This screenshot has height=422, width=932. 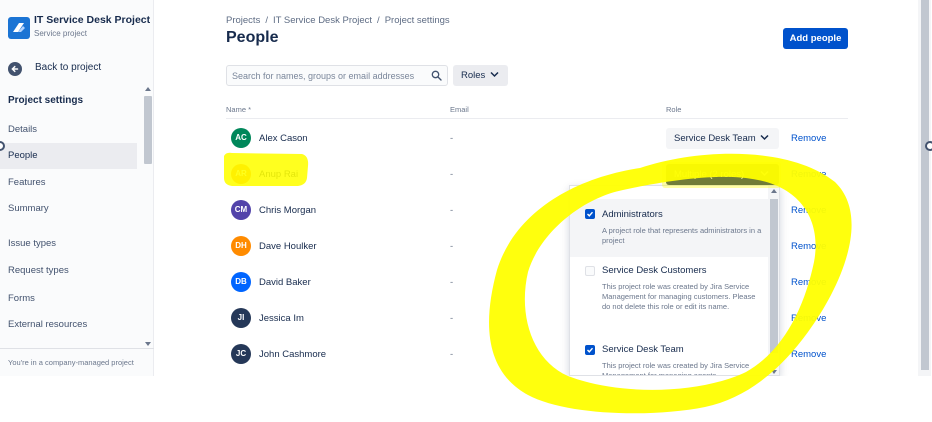 What do you see at coordinates (632, 214) in the screenshot?
I see `role-option-title: Administrators` at bounding box center [632, 214].